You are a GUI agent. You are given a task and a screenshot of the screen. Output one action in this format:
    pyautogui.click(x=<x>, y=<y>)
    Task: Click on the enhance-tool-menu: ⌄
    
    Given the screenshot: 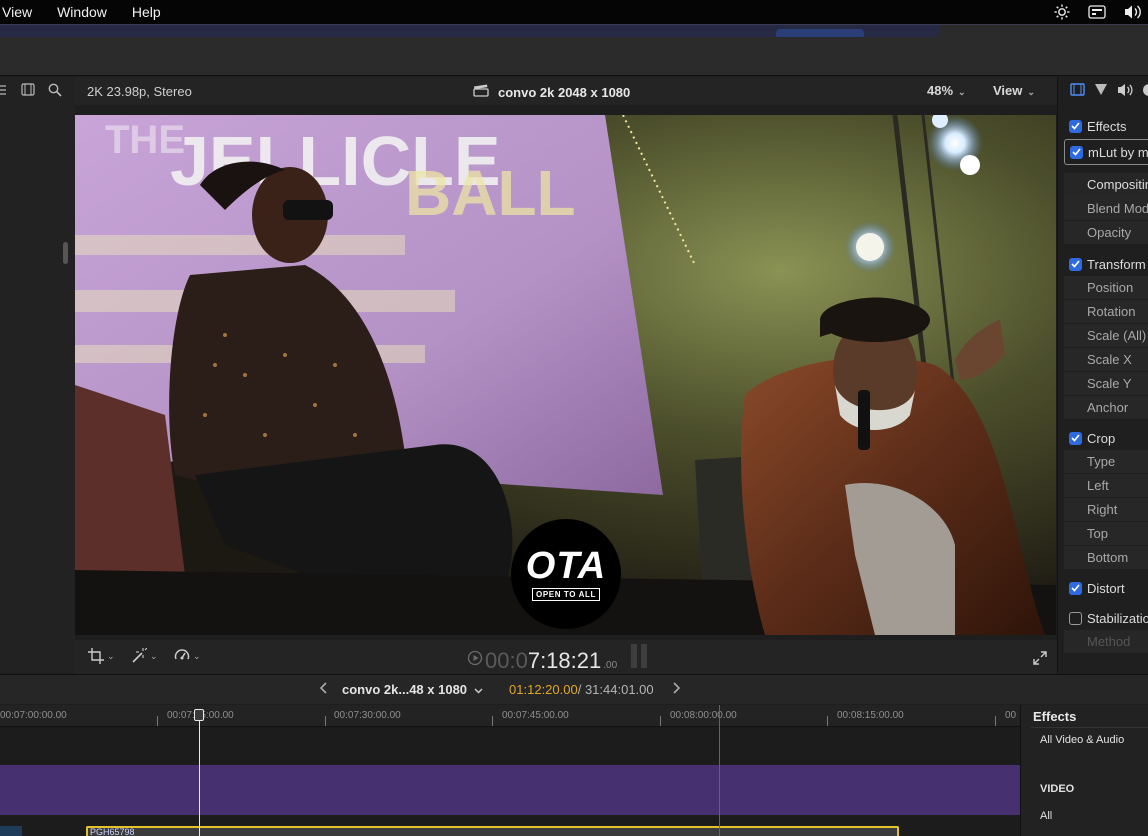 What is the action you would take?
    pyautogui.click(x=144, y=656)
    